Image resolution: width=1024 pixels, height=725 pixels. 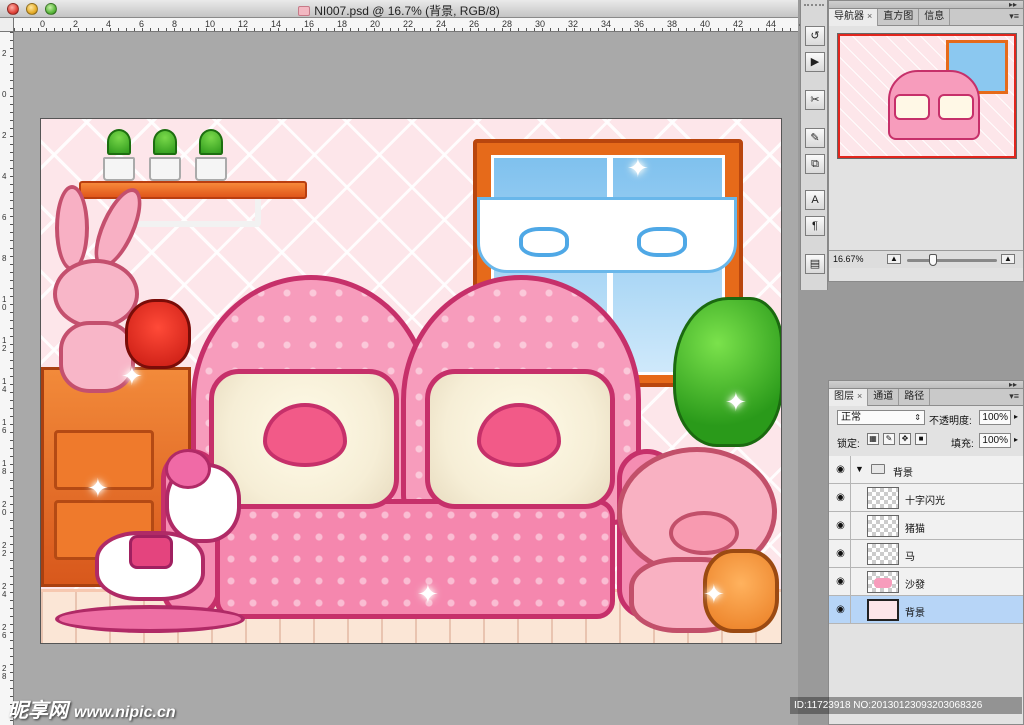 What do you see at coordinates (848, 444) in the screenshot?
I see `lock-label: 锁定:` at bounding box center [848, 444].